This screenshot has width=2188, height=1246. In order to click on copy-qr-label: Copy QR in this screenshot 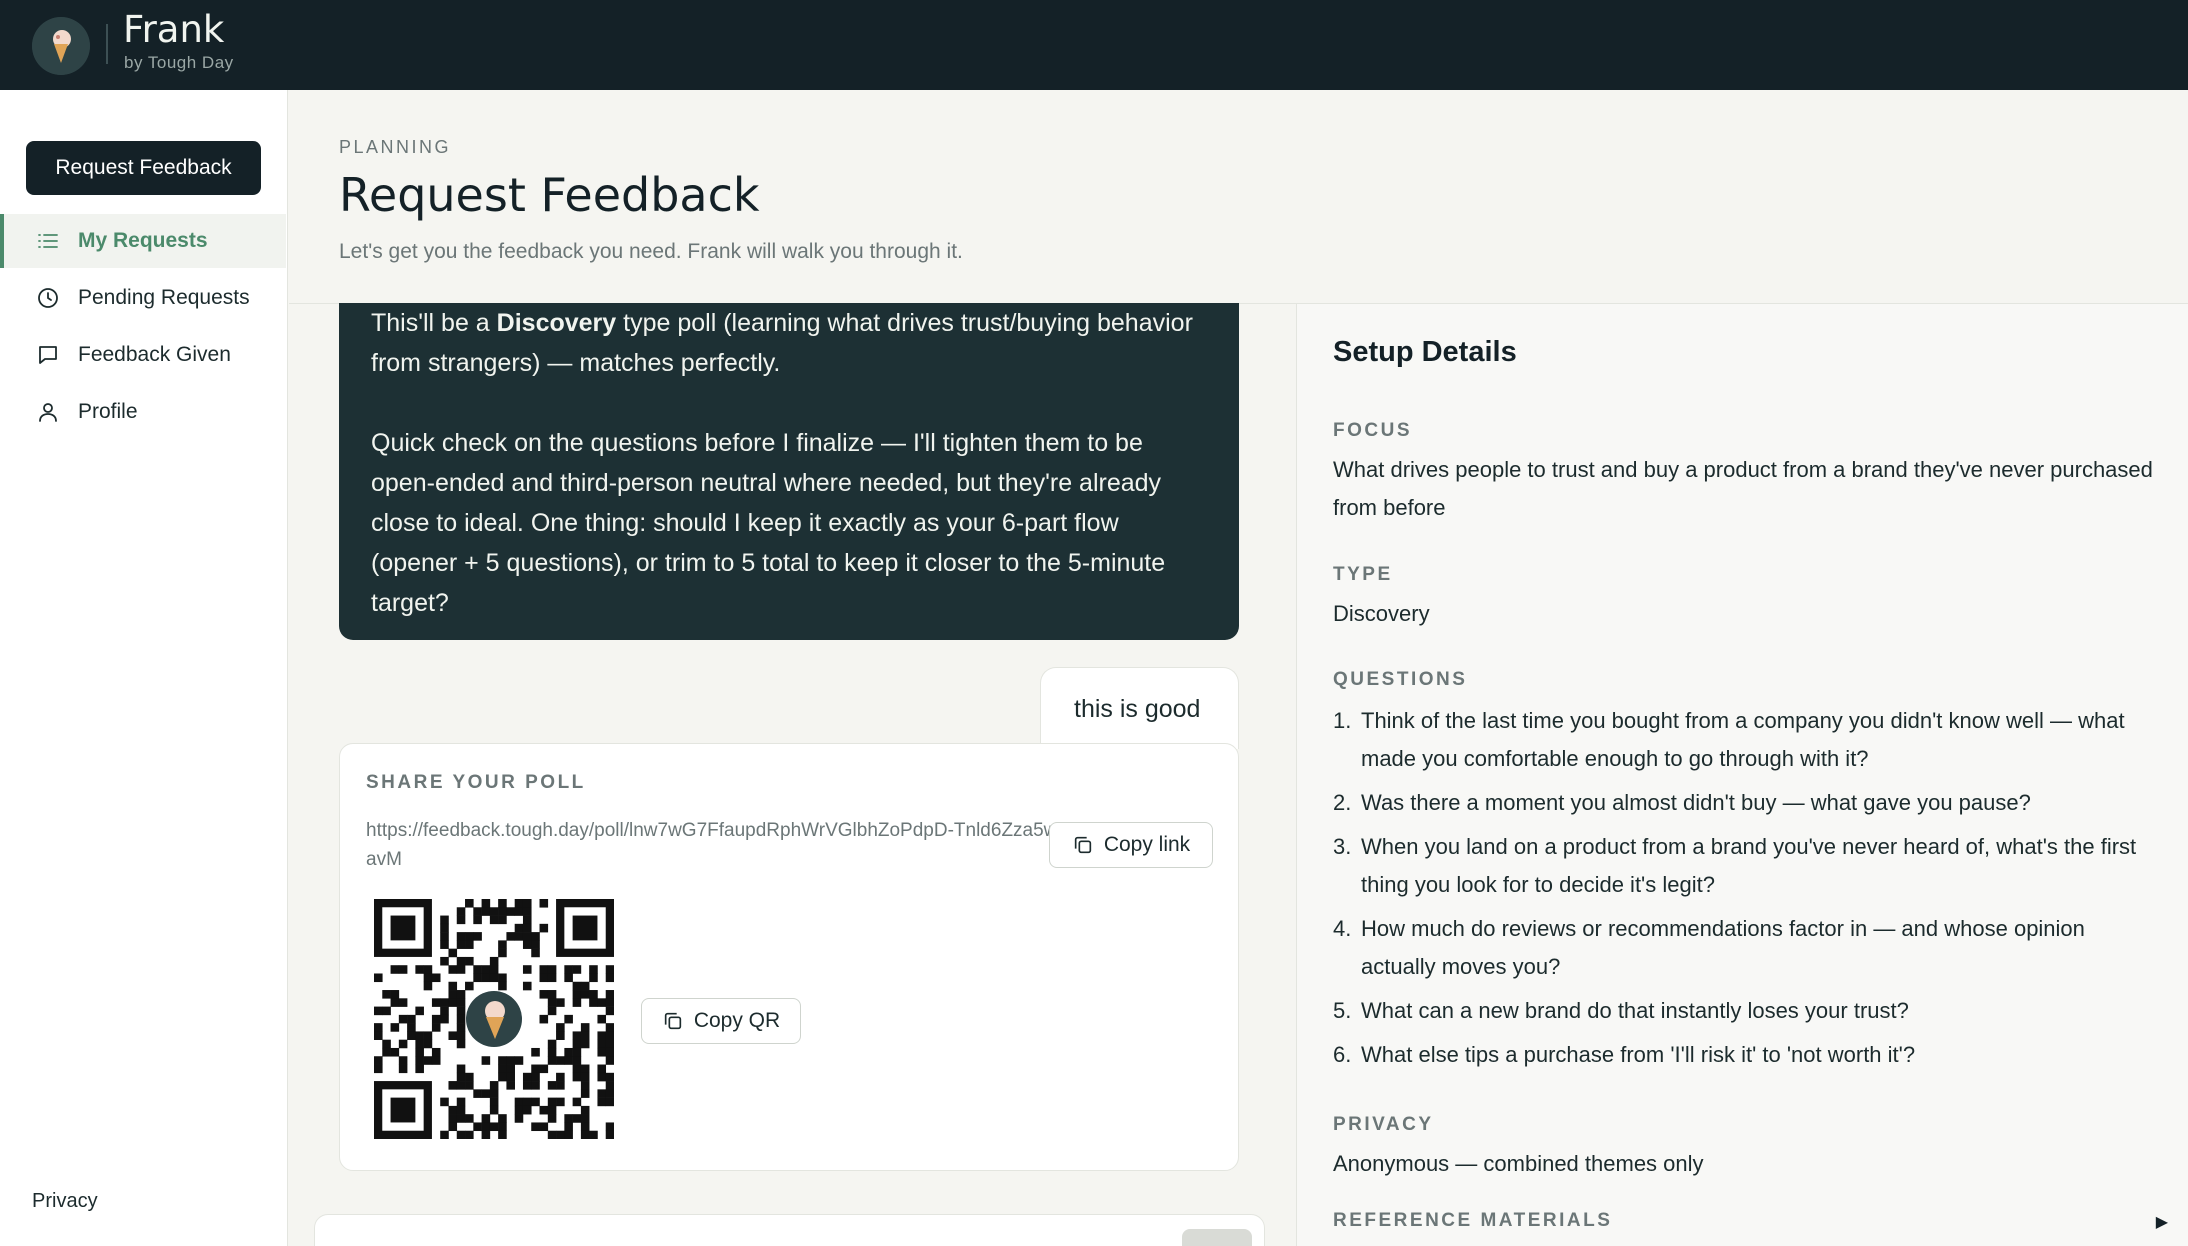, I will do `click(737, 1020)`.